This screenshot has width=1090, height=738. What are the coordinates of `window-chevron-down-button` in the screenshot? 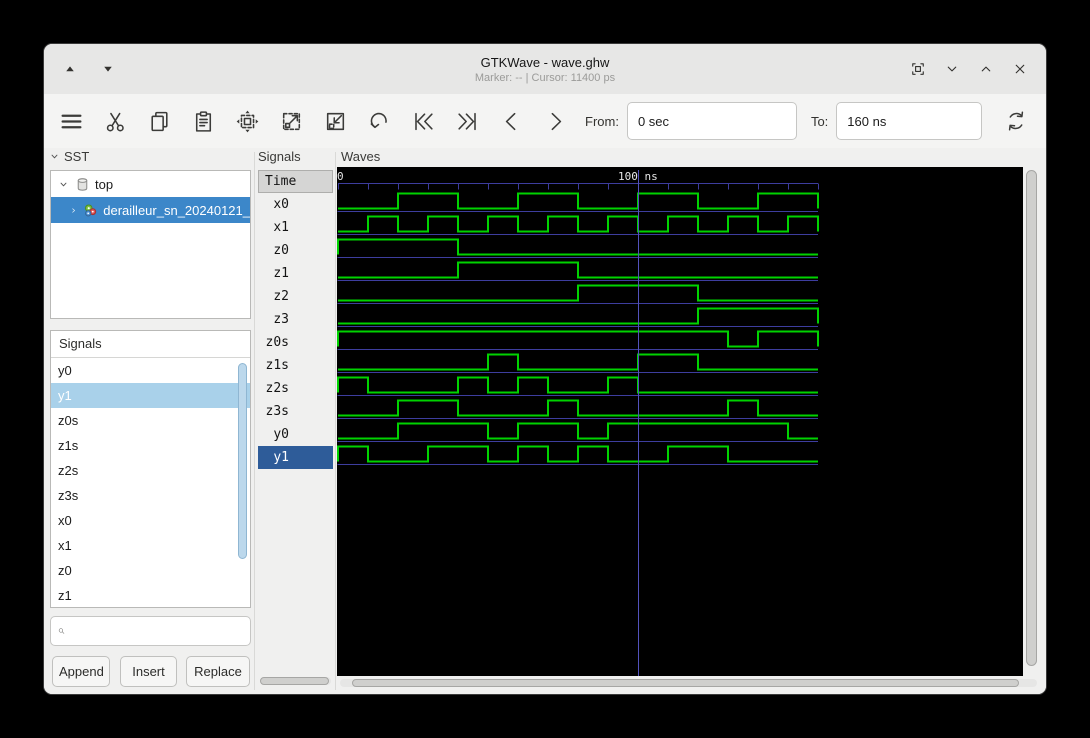 It's located at (952, 69).